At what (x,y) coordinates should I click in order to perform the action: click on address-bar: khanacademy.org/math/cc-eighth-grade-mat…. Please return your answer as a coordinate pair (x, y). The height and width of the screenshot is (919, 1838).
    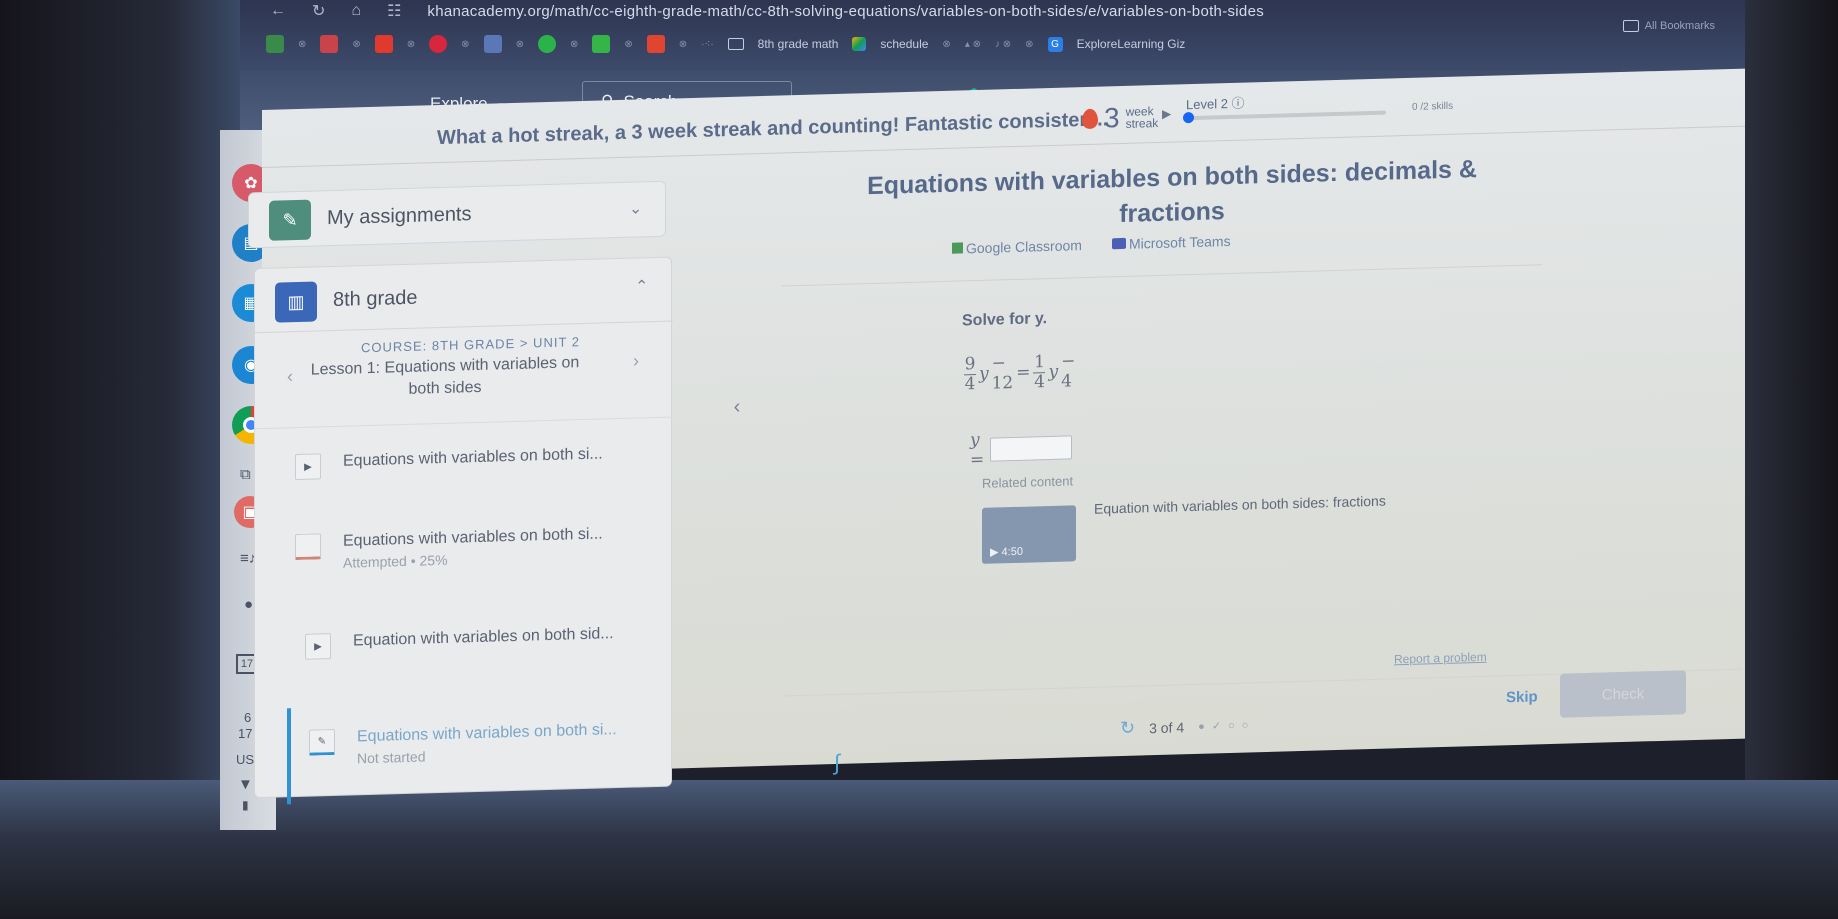
    Looking at the image, I should click on (845, 11).